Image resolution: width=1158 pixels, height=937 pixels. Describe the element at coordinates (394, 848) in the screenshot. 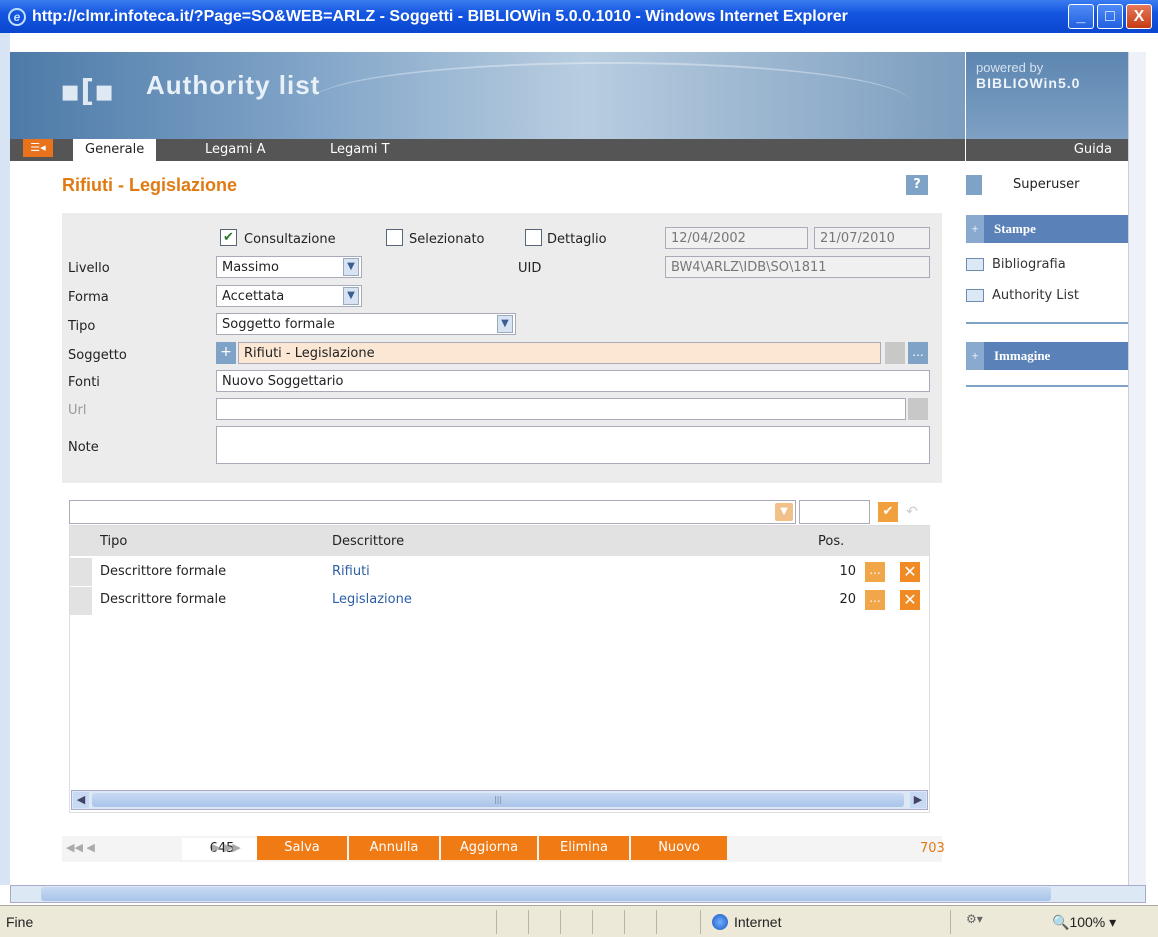

I see `annulla-button: Annulla` at that location.